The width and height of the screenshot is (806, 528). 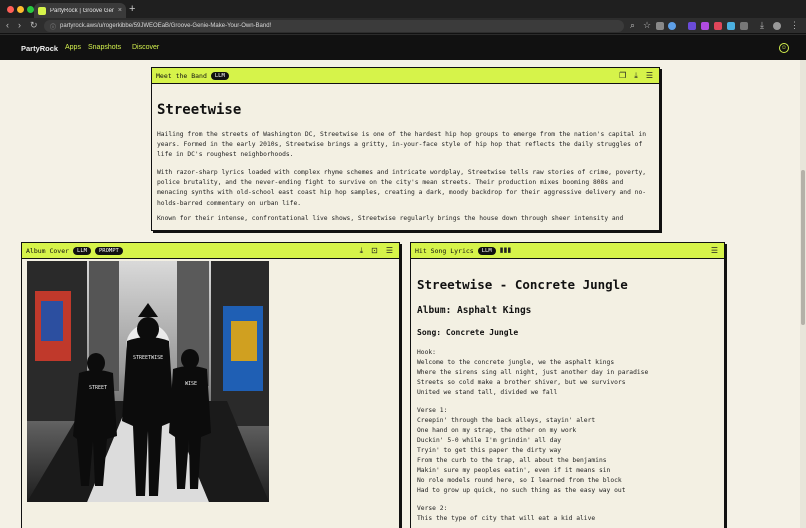 I want to click on menu-icon: ⋮, so click(x=794, y=25).